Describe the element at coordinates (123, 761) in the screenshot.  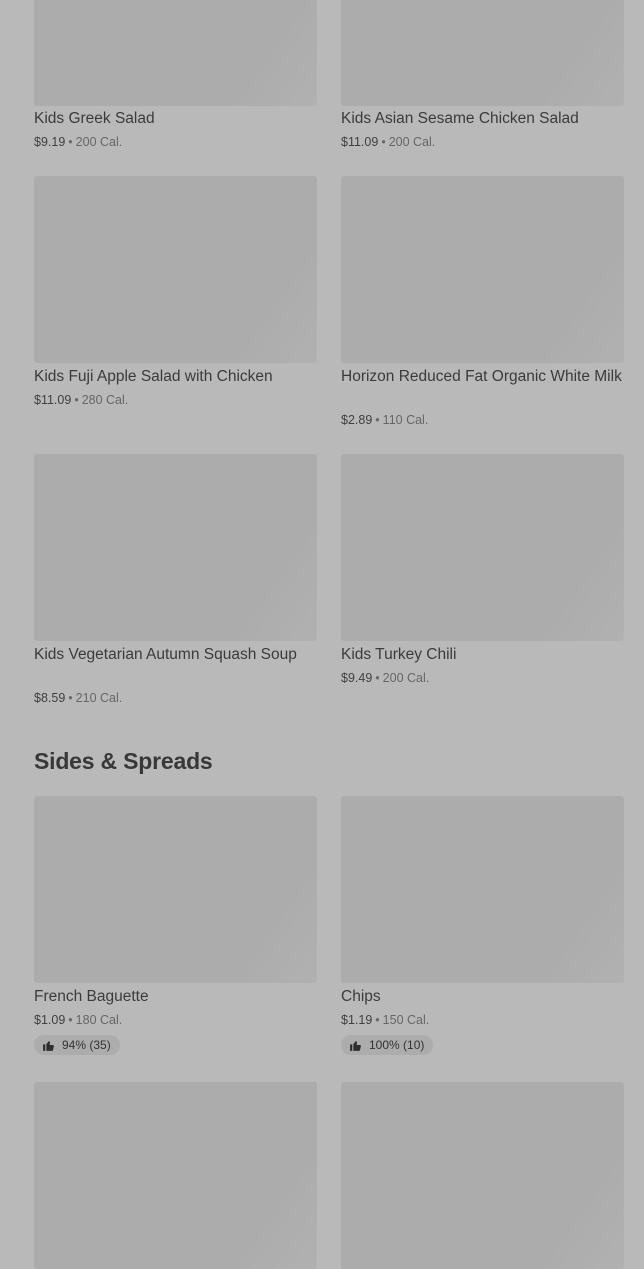
I see `section-title: Sides & Spreads` at that location.